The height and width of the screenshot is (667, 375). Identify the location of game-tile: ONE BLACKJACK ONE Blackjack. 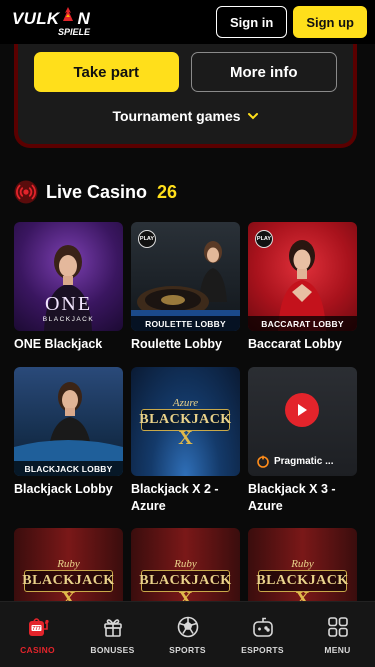
(68, 287).